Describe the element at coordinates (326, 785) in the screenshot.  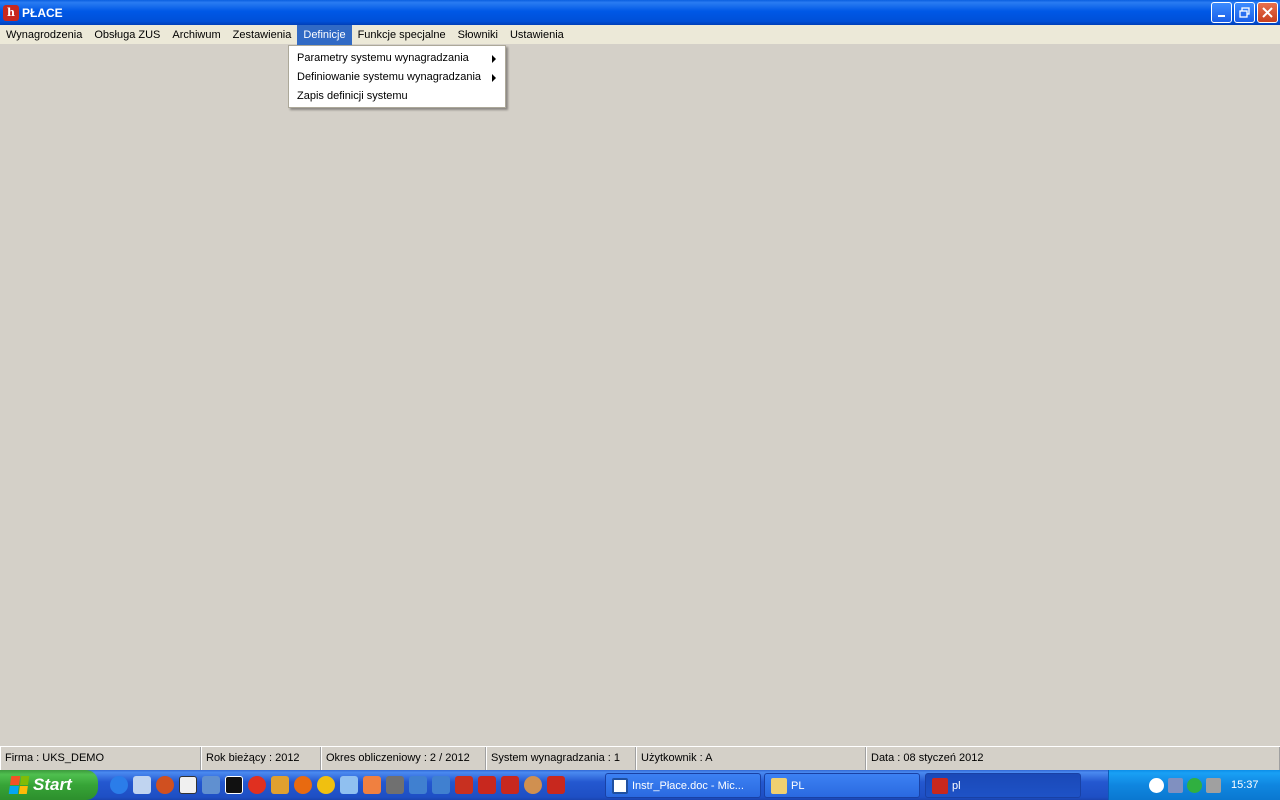
I see `media-player-icon` at that location.